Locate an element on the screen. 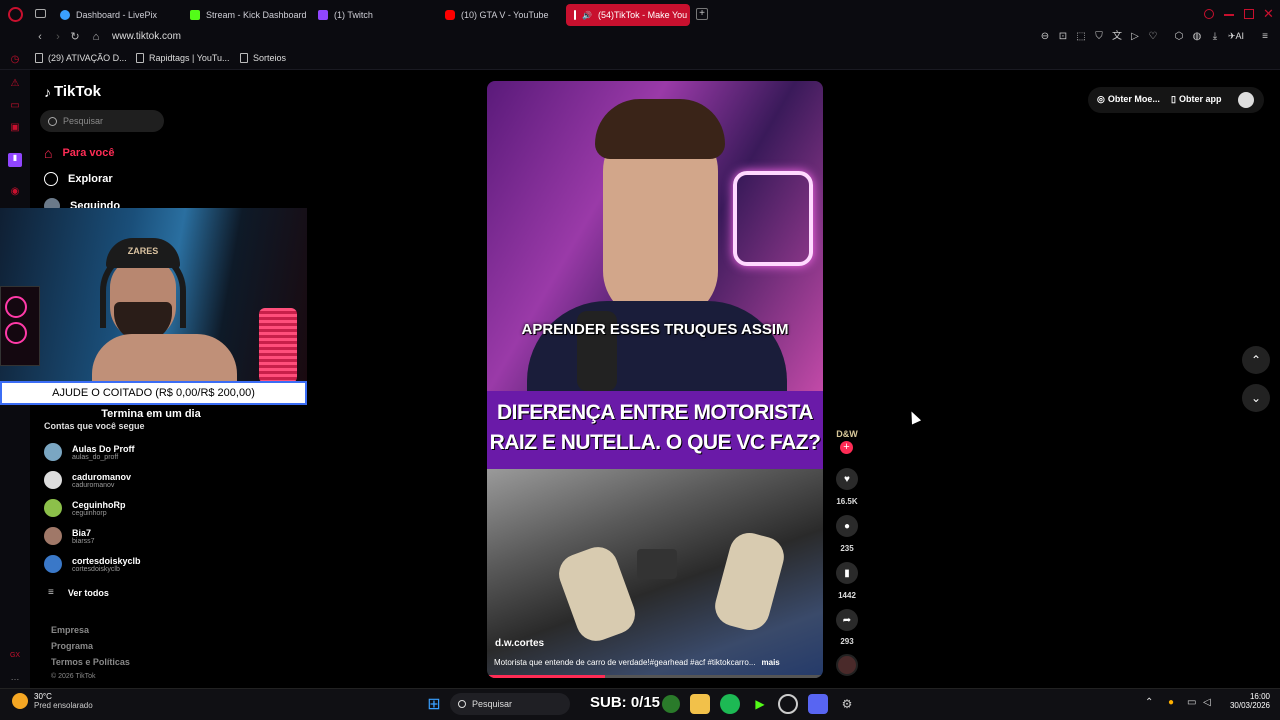  opera-gx-icon is located at coordinates (788, 704).